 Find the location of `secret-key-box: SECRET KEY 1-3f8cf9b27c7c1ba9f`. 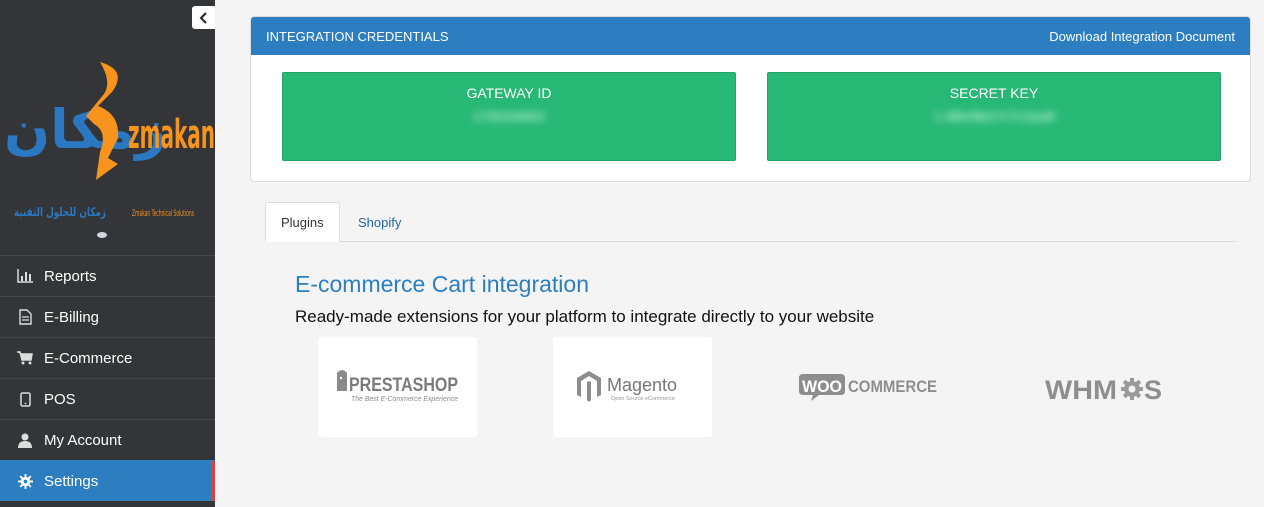

secret-key-box: SECRET KEY 1-3f8cf9b27c7c1ba9f is located at coordinates (994, 116).